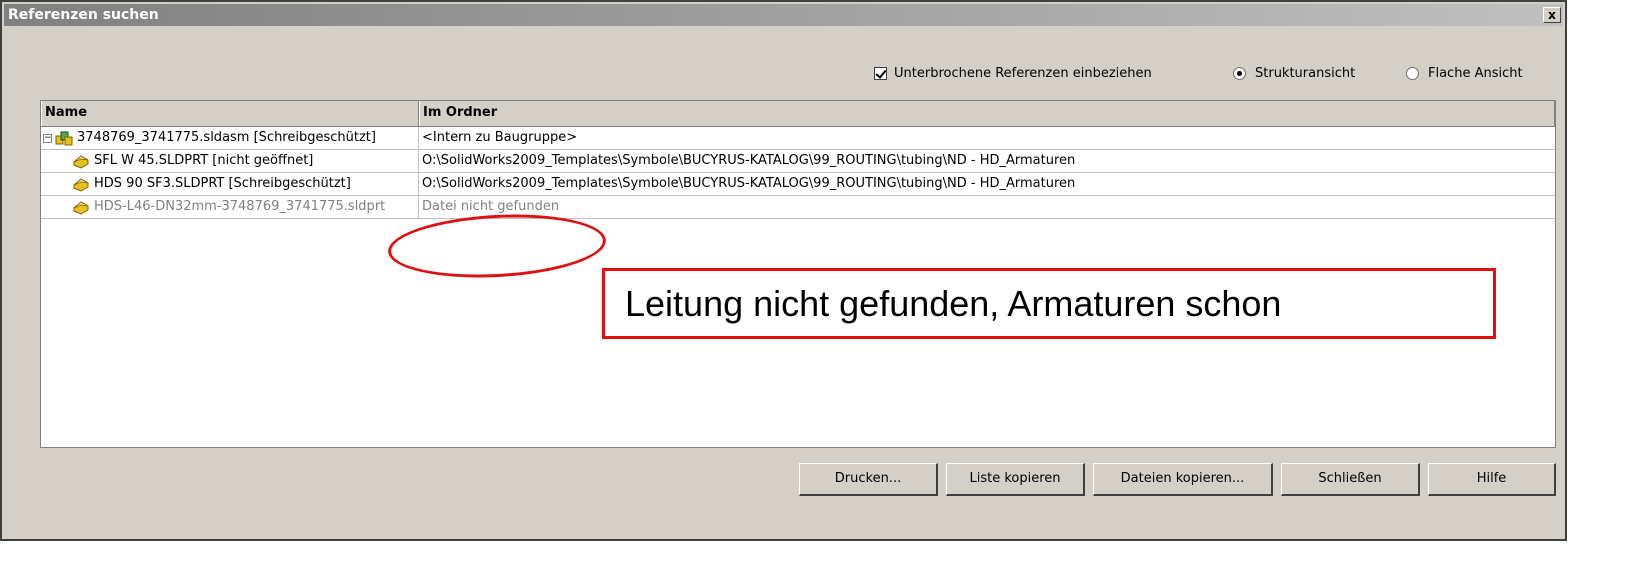 The width and height of the screenshot is (1650, 571). What do you see at coordinates (1350, 479) in the screenshot?
I see `close-button: Schließen` at bounding box center [1350, 479].